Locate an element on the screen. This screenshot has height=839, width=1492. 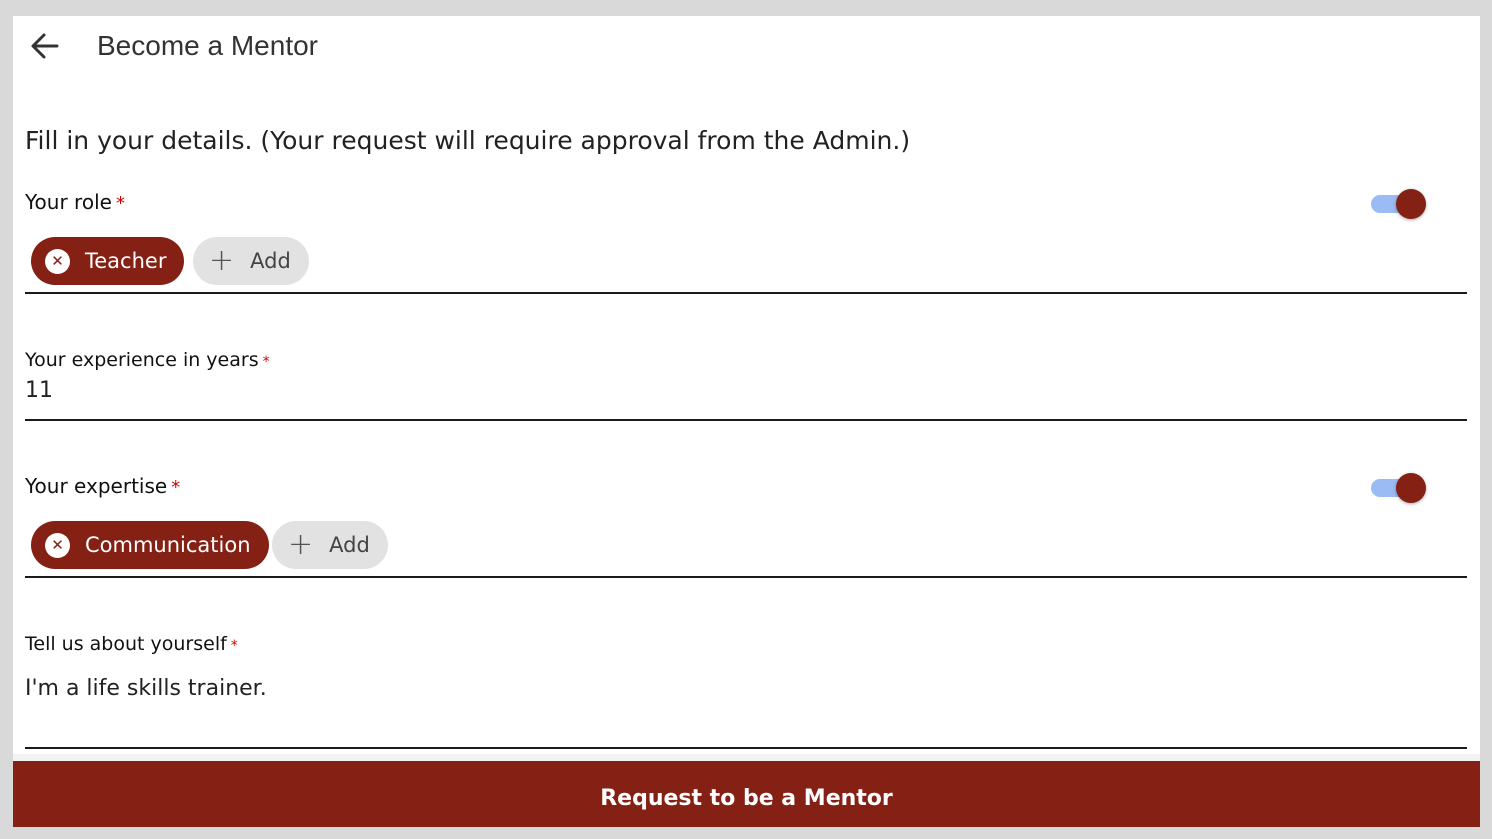
add-expertise-button: + Add is located at coordinates (330, 545).